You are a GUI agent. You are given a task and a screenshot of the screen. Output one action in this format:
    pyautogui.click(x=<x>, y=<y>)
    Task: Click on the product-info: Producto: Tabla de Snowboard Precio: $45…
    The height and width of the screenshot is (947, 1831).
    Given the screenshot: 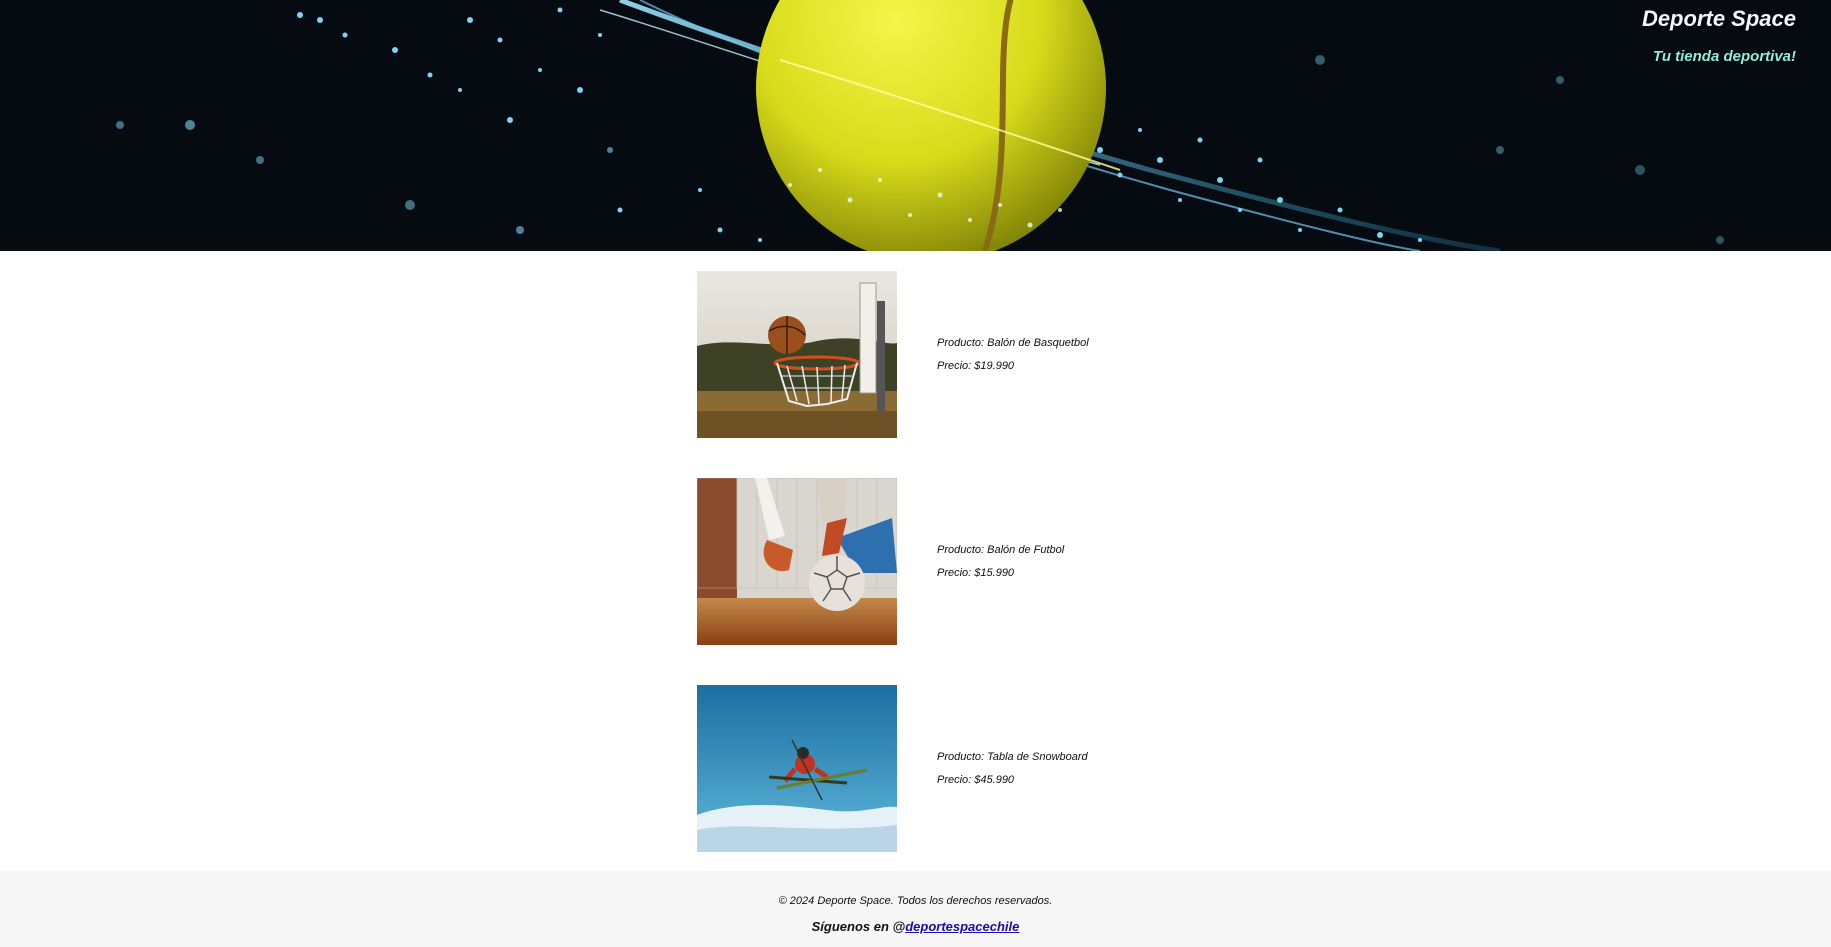 What is the action you would take?
    pyautogui.click(x=1012, y=769)
    